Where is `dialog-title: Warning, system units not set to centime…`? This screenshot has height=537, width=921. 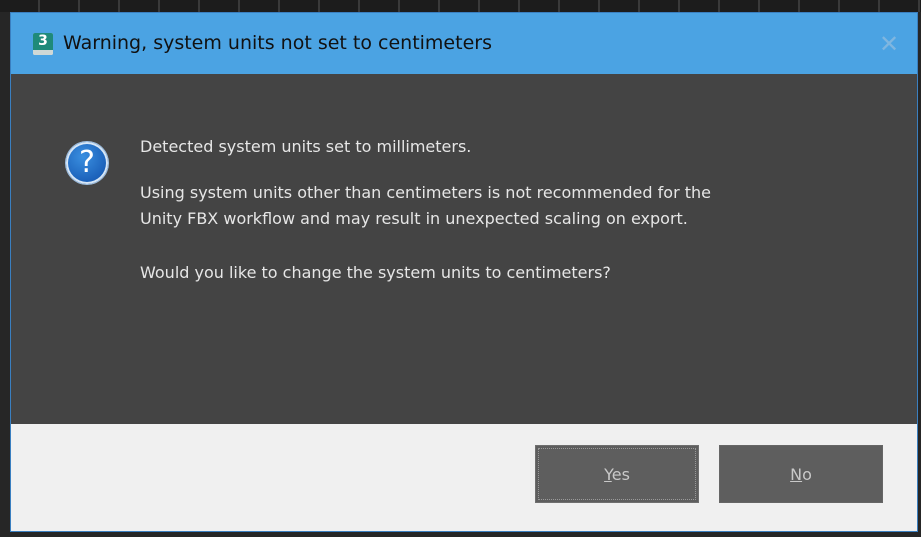
dialog-title: Warning, system units not set to centime… is located at coordinates (277, 43).